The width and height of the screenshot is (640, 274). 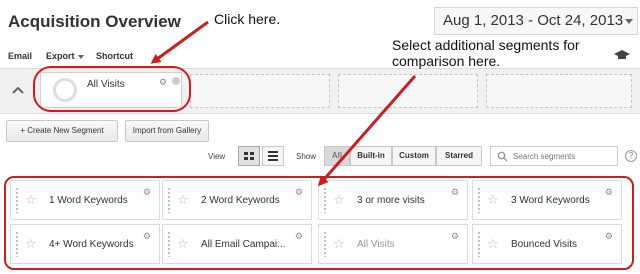 I want to click on select-segments-arrow, so click(x=367, y=131).